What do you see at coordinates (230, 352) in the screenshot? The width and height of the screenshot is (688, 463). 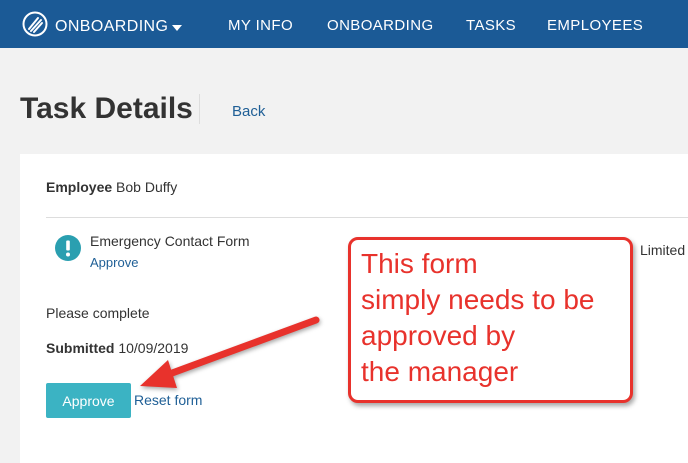 I see `annotation-arrow-icon` at bounding box center [230, 352].